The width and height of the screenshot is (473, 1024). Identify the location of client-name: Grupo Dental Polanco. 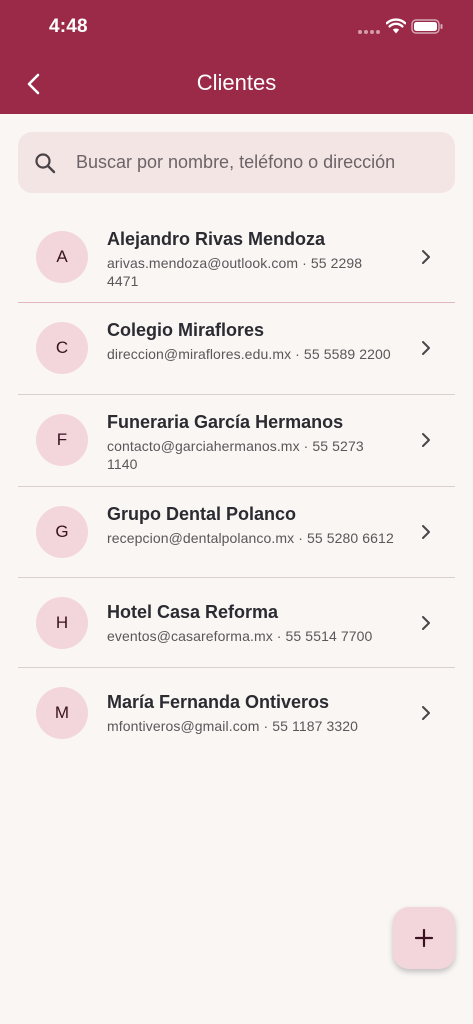
(202, 514).